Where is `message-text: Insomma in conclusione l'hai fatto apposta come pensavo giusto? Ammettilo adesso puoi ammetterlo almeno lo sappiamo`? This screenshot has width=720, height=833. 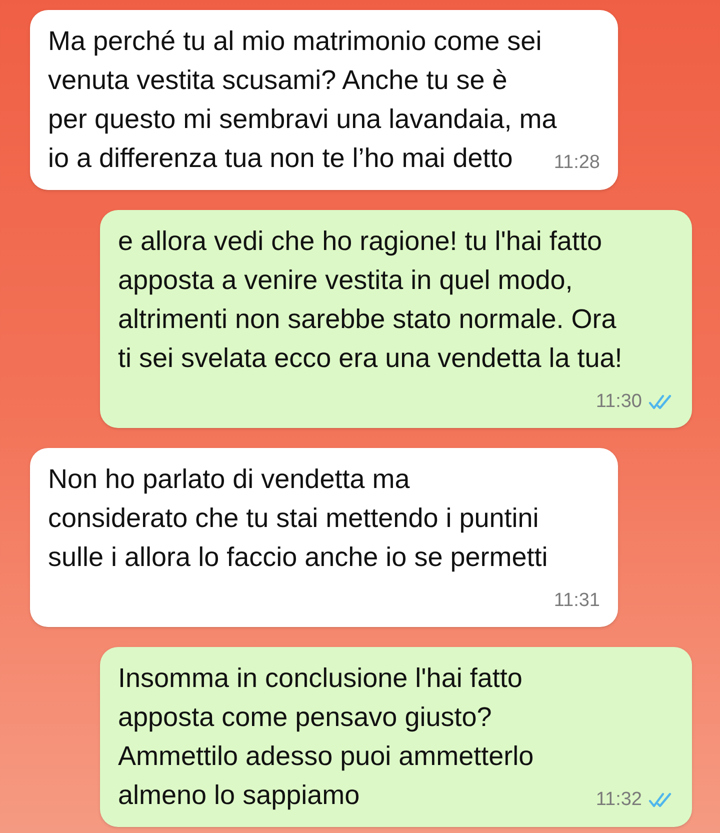
message-text: Insomma in conclusione l'hai fatto apposta come pensavo giusto? Ammettilo adesso puoi ammetterlo almeno lo sappiamo is located at coordinates (326, 736).